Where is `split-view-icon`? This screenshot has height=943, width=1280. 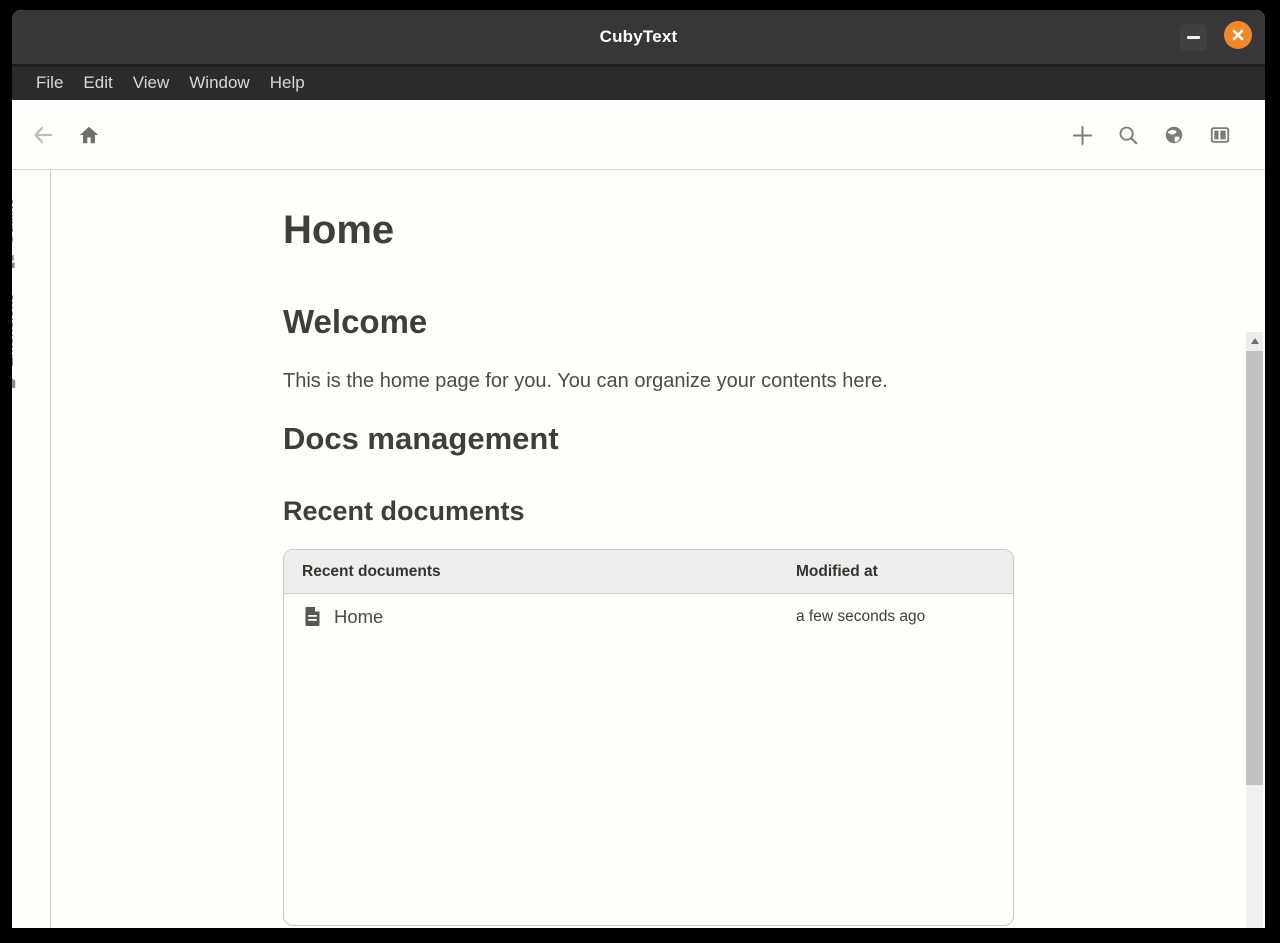 split-view-icon is located at coordinates (1220, 135).